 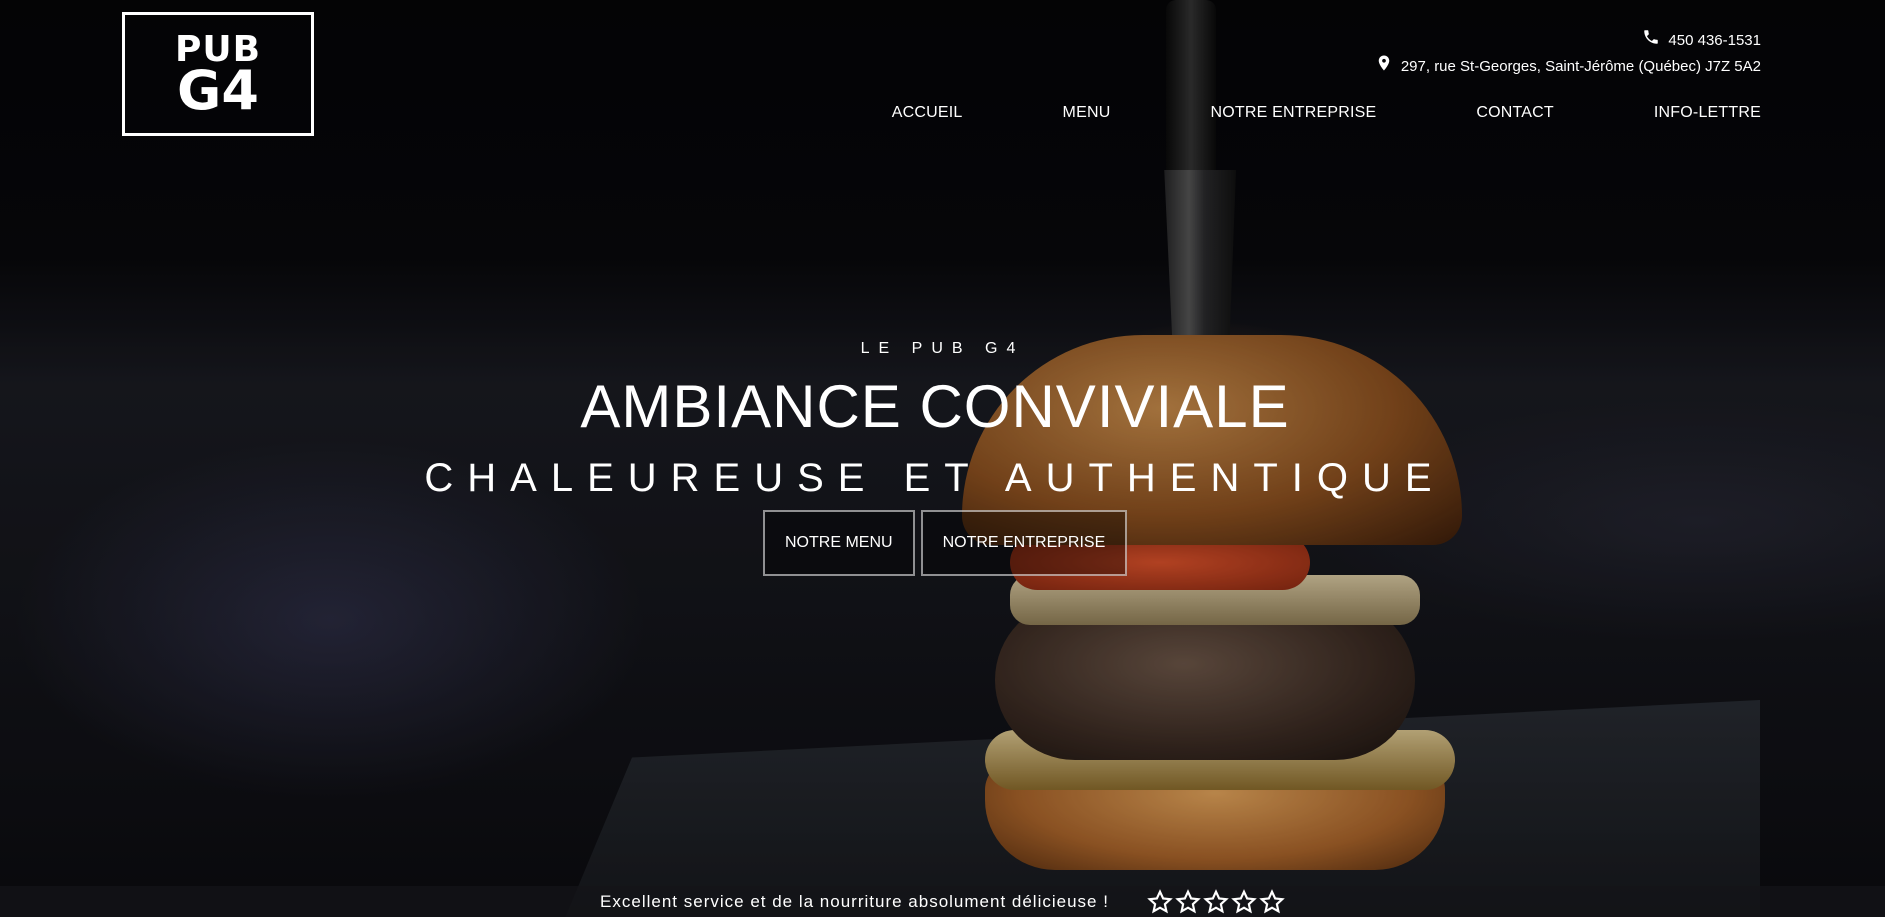 I want to click on map-pin-icon, so click(x=1384, y=67).